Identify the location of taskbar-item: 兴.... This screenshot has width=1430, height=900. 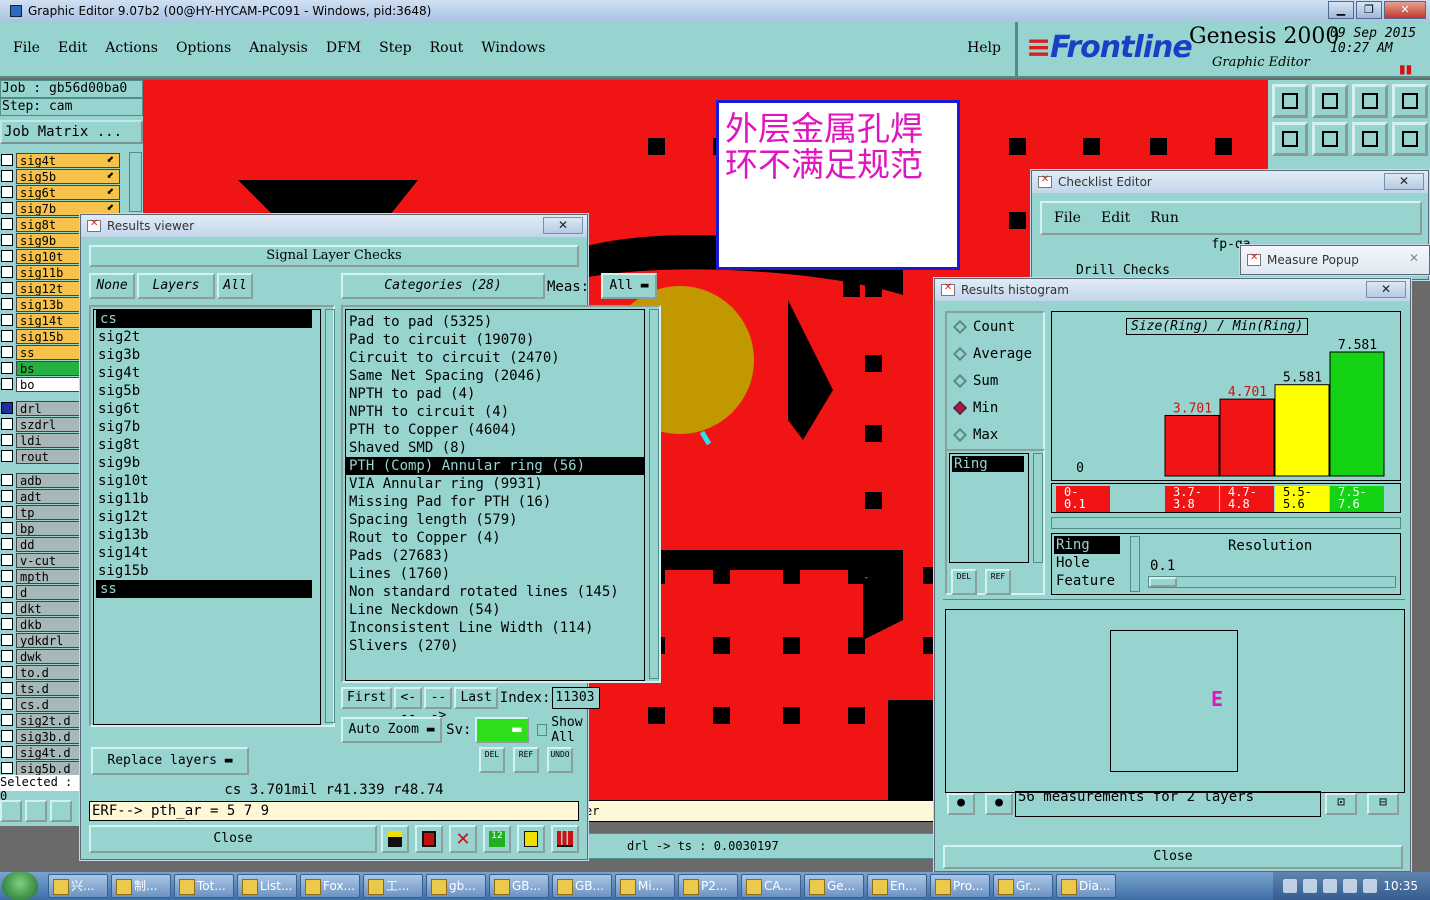
(78, 886).